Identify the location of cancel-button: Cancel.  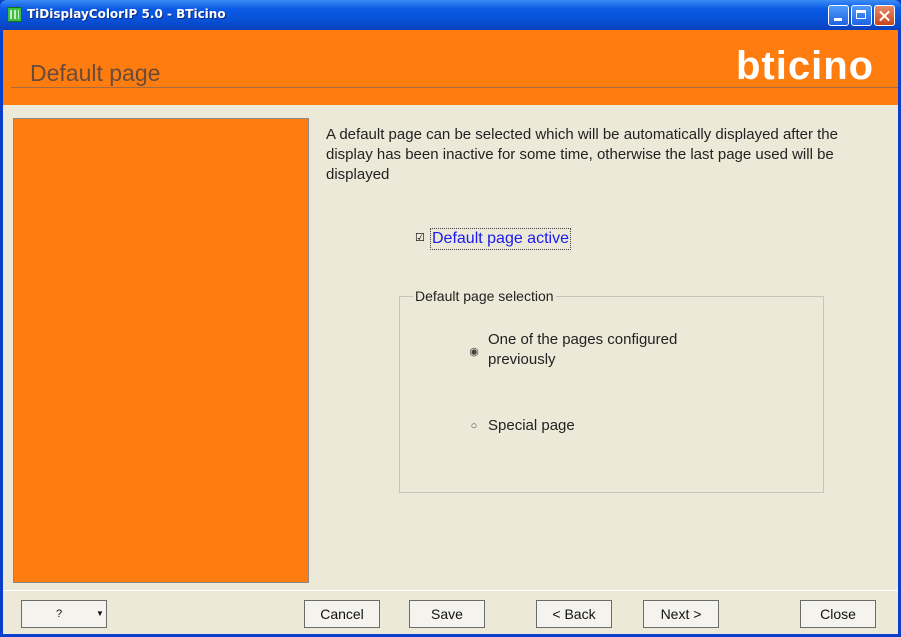
(342, 614).